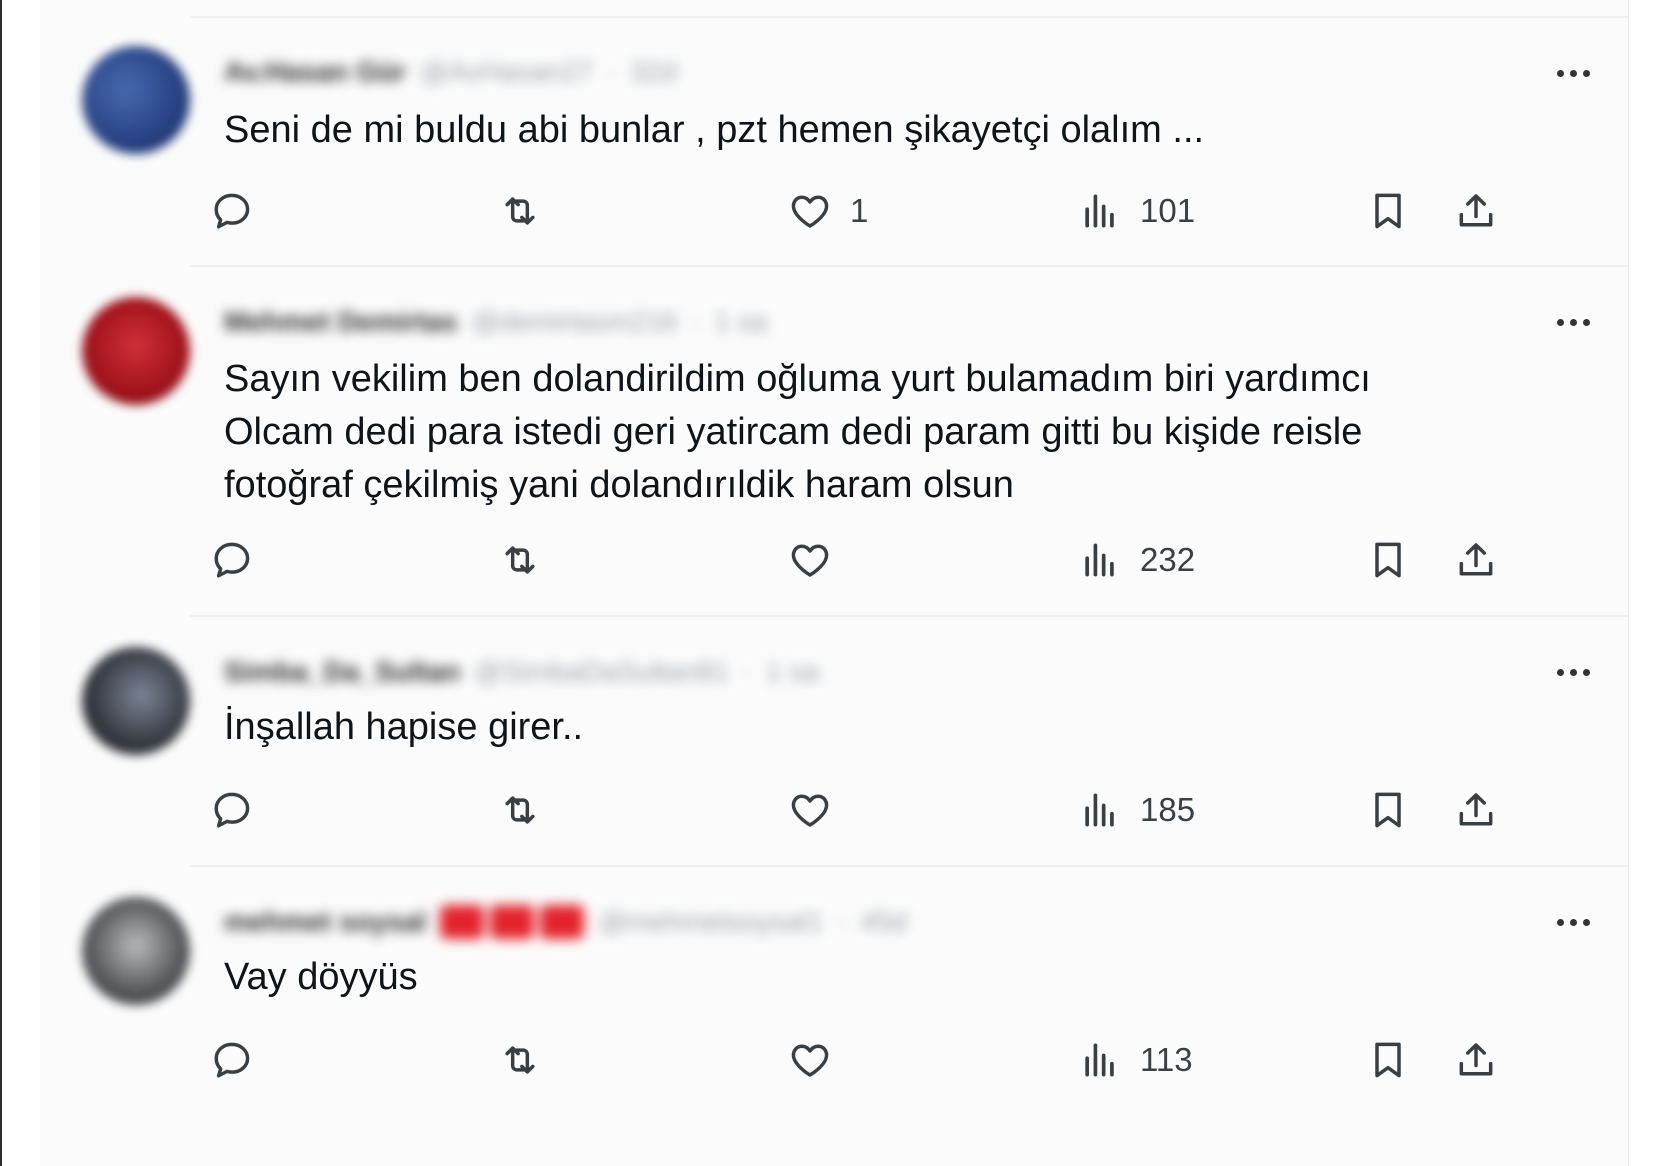 Image resolution: width=1664 pixels, height=1166 pixels. I want to click on window-border, so click(1, 583).